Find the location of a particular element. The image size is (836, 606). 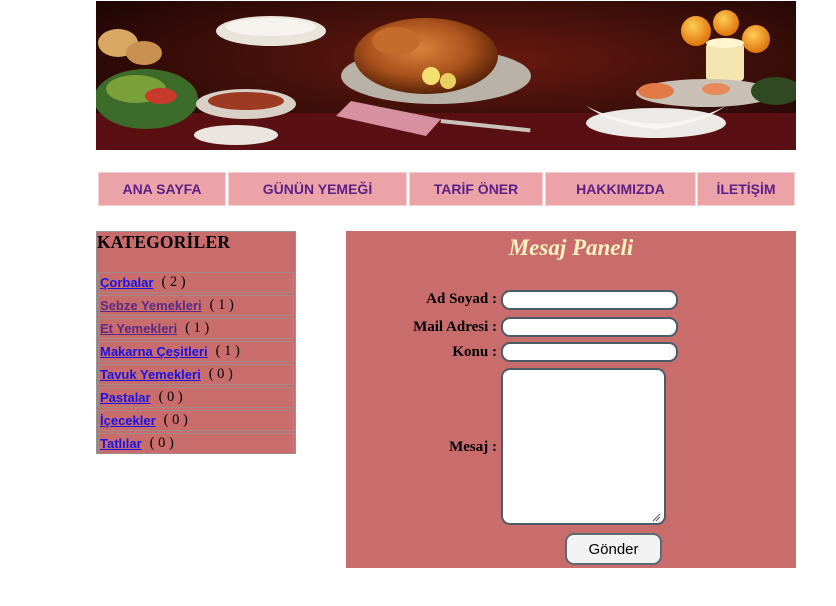

category-link-tatlilar: Tatlılar is located at coordinates (121, 443).